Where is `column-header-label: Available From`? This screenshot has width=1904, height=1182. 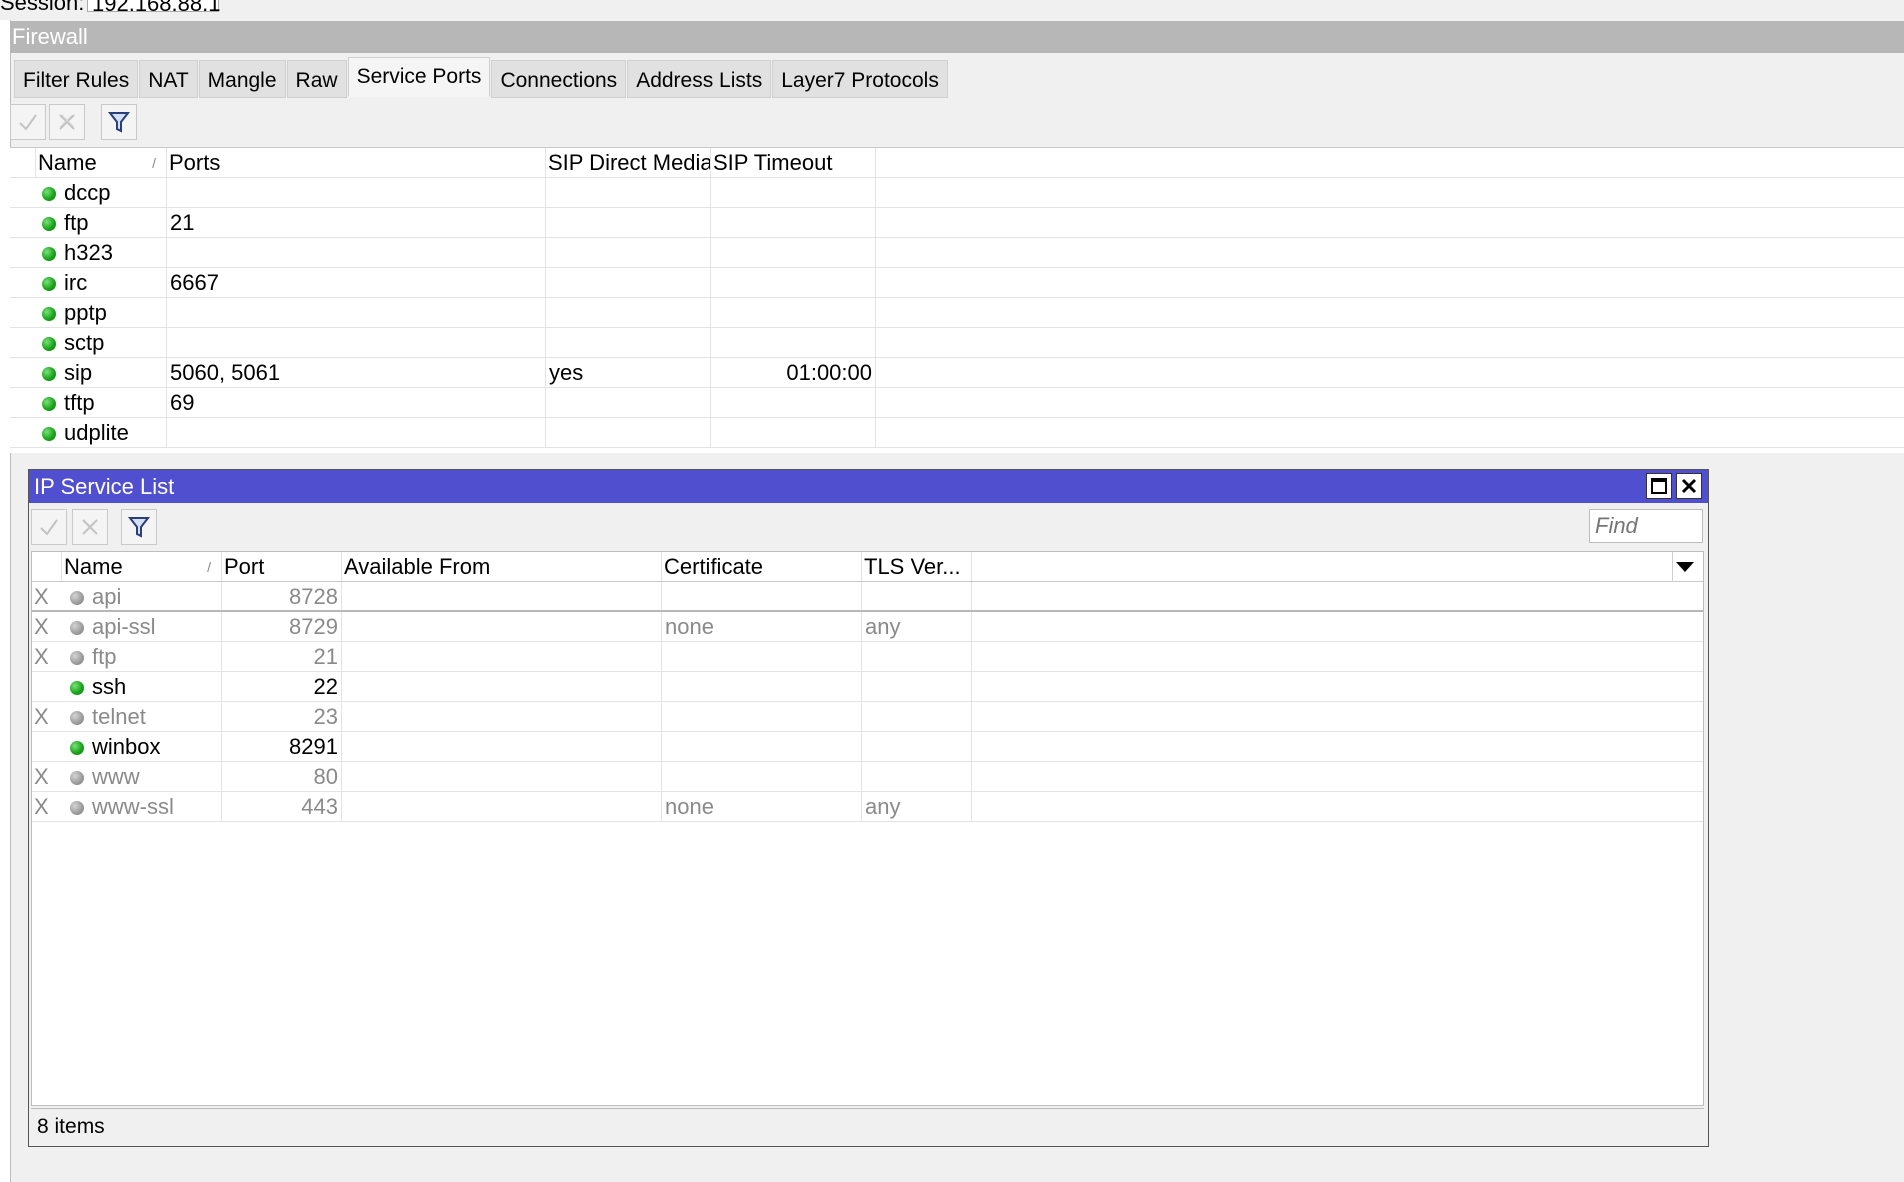
column-header-label: Available From is located at coordinates (417, 566).